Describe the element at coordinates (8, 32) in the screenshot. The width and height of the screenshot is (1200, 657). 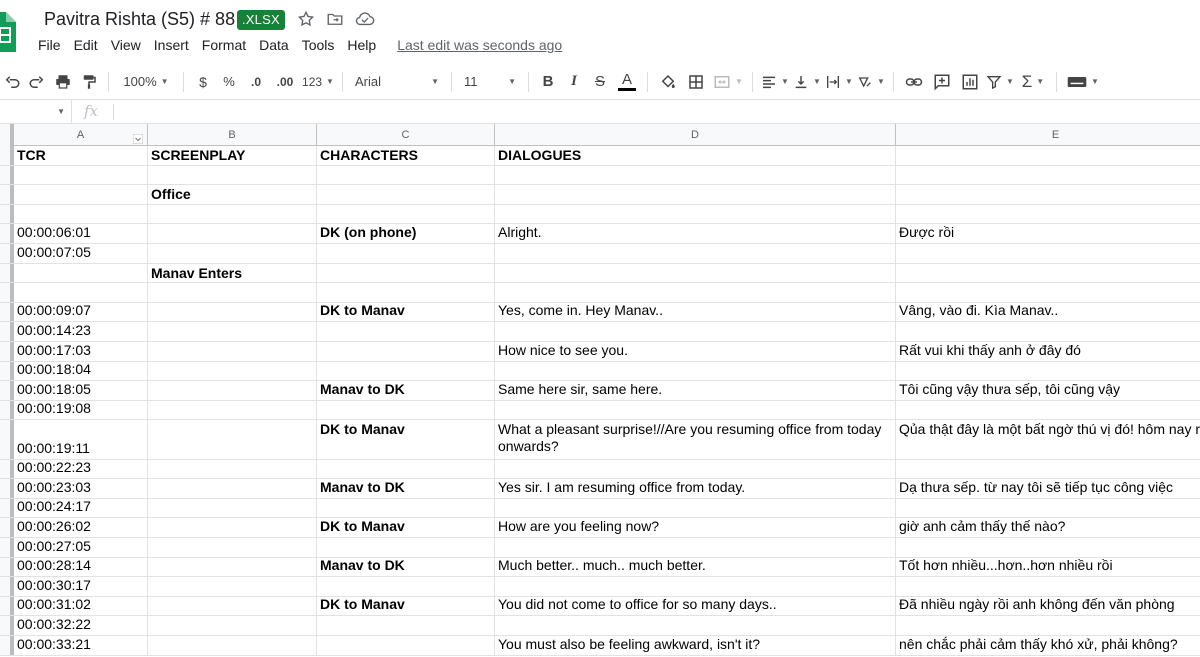
I see `sheets-logo-icon` at that location.